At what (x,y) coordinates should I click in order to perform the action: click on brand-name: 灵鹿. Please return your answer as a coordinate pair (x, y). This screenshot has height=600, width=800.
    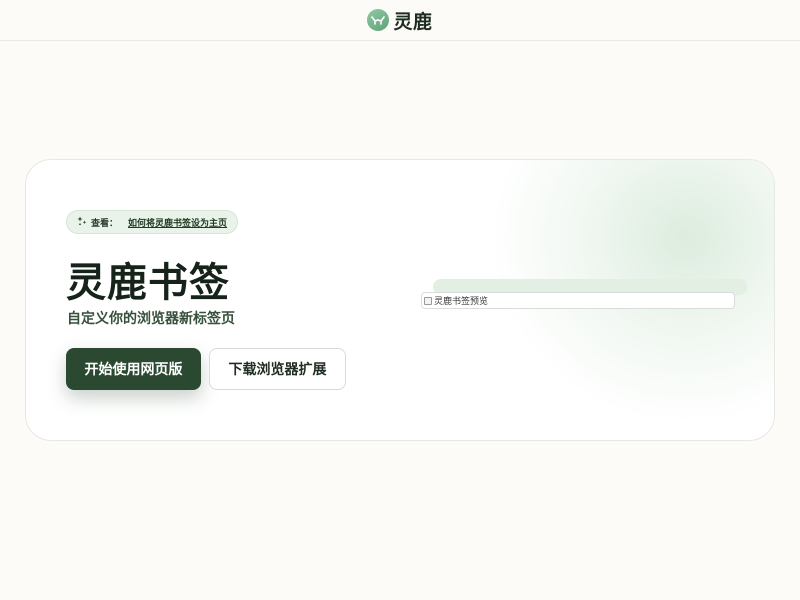
    Looking at the image, I should click on (413, 21).